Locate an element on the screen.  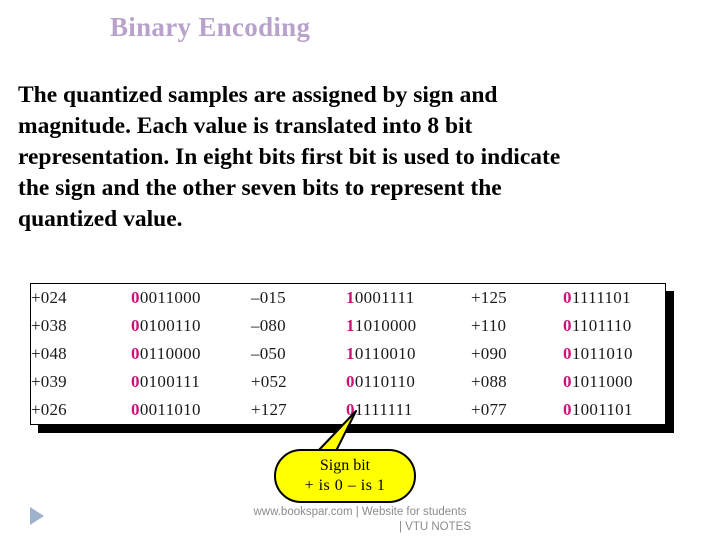
binary-value: 11010000 is located at coordinates (408, 326).